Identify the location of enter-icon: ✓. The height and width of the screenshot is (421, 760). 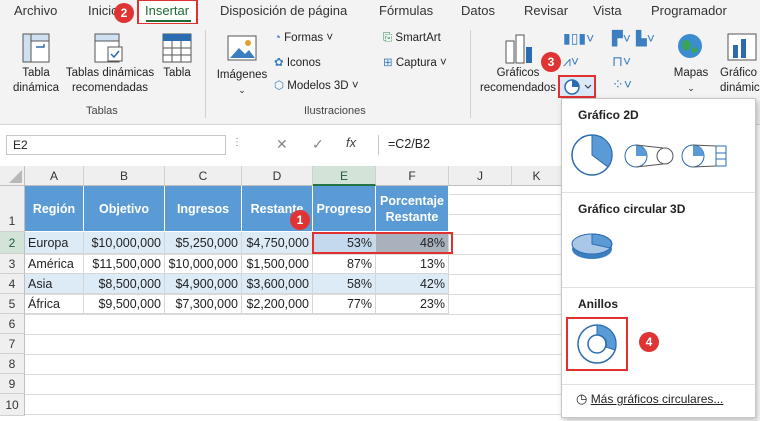
(318, 144).